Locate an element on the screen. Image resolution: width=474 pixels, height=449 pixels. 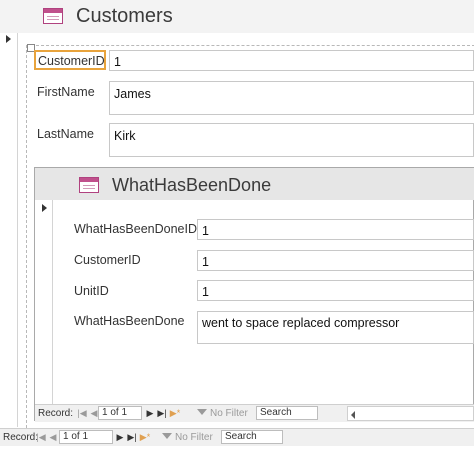
main-next-record-icon: ▶ is located at coordinates (120, 437).